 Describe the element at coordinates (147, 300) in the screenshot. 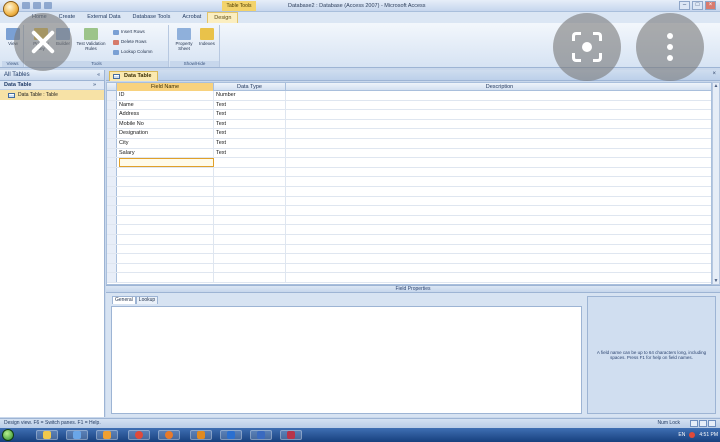

I see `tab-lookup: Lookup` at that location.